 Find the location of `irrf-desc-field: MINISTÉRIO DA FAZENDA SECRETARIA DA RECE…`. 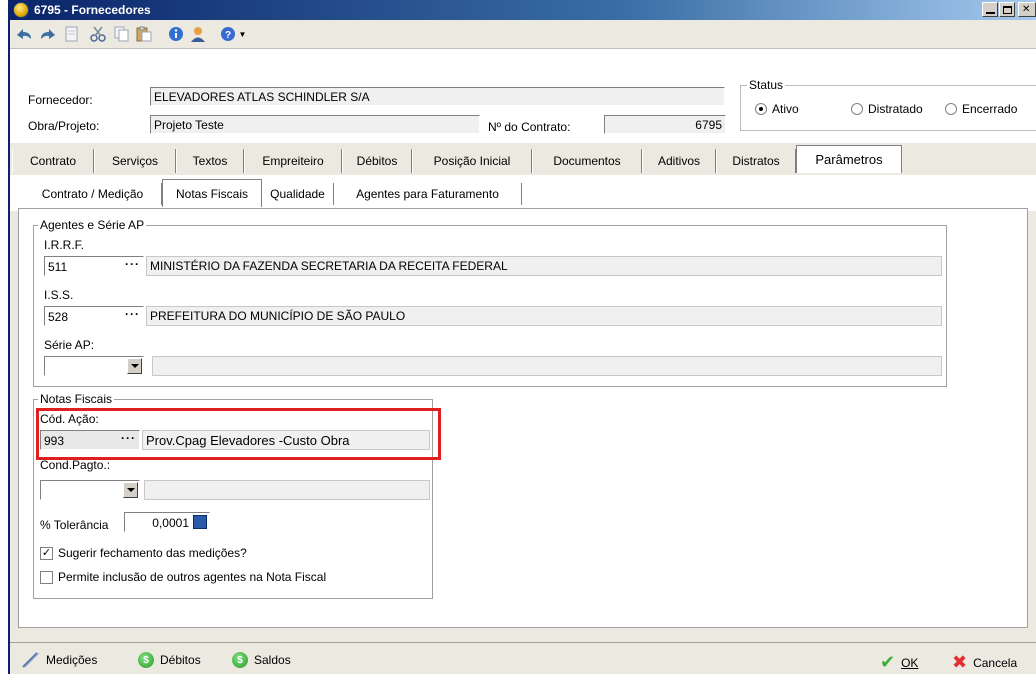

irrf-desc-field: MINISTÉRIO DA FAZENDA SECRETARIA DA RECE… is located at coordinates (544, 266).